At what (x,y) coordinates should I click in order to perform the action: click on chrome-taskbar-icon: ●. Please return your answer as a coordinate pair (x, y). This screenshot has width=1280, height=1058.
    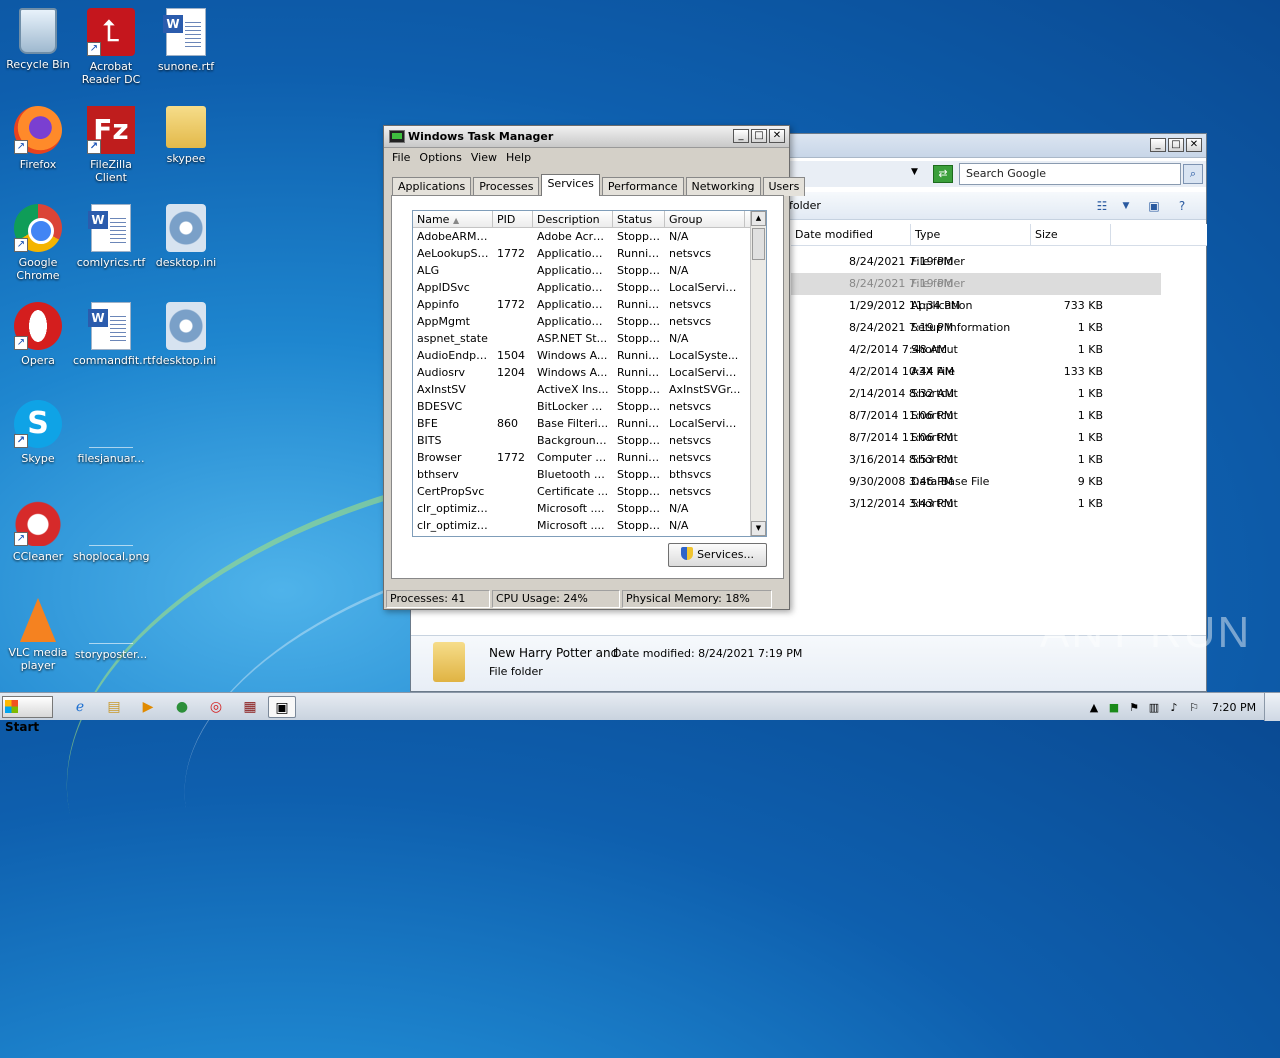
    Looking at the image, I should click on (182, 707).